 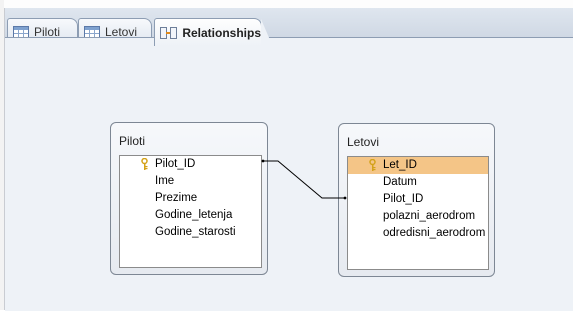 What do you see at coordinates (288, 4) in the screenshot?
I see `ribbon-edge` at bounding box center [288, 4].